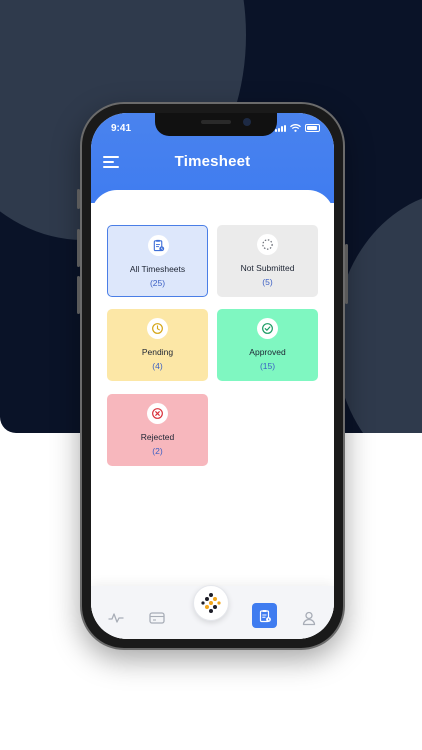 The image size is (422, 750). Describe the element at coordinates (267, 268) in the screenshot. I see `card-label: Not Submitted` at that location.